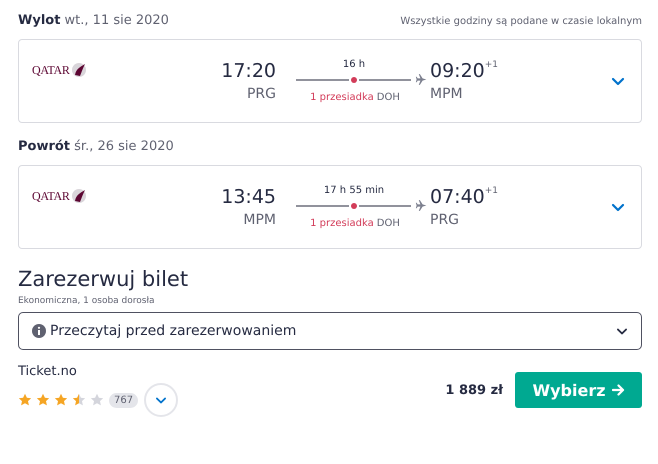 The height and width of the screenshot is (464, 658). What do you see at coordinates (259, 220) in the screenshot?
I see `departure-airport: MPM` at bounding box center [259, 220].